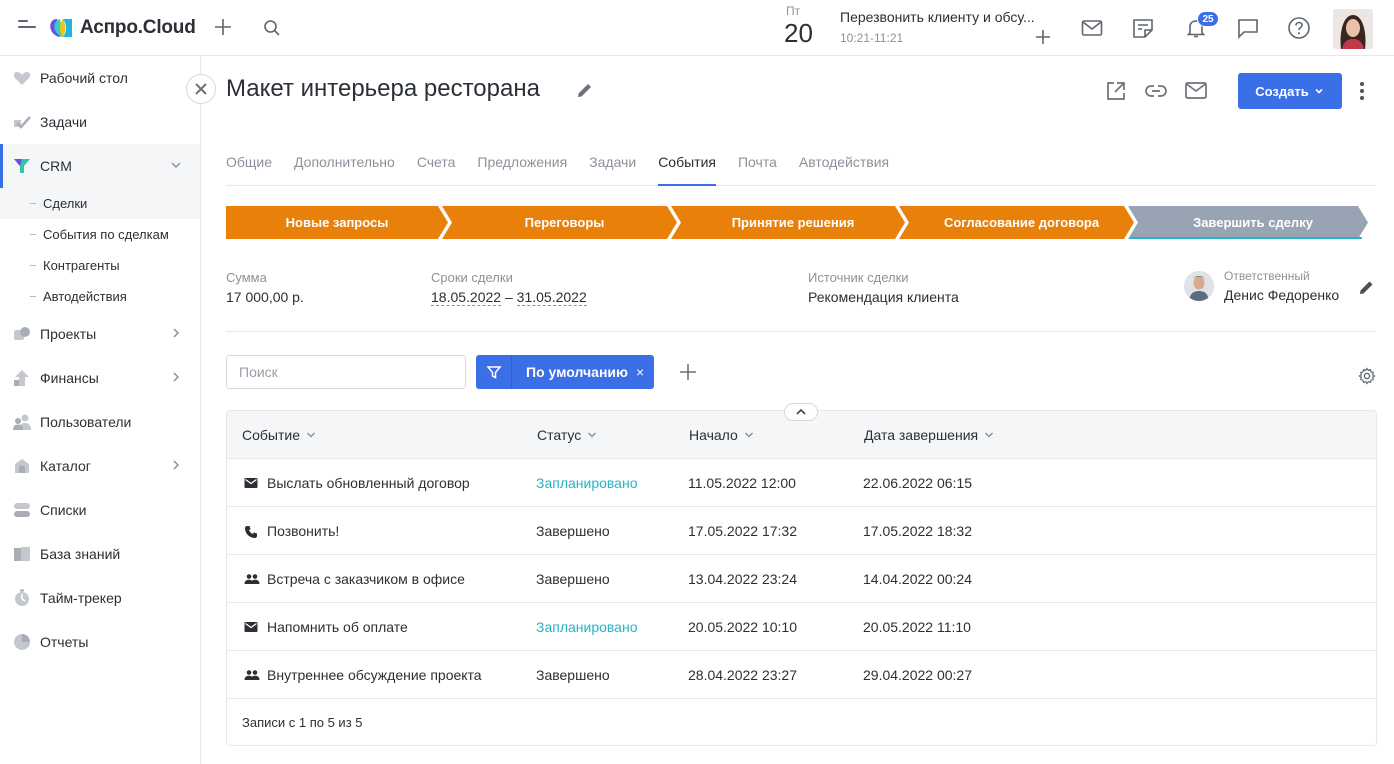  I want to click on create-button: Создать, so click(1290, 91).